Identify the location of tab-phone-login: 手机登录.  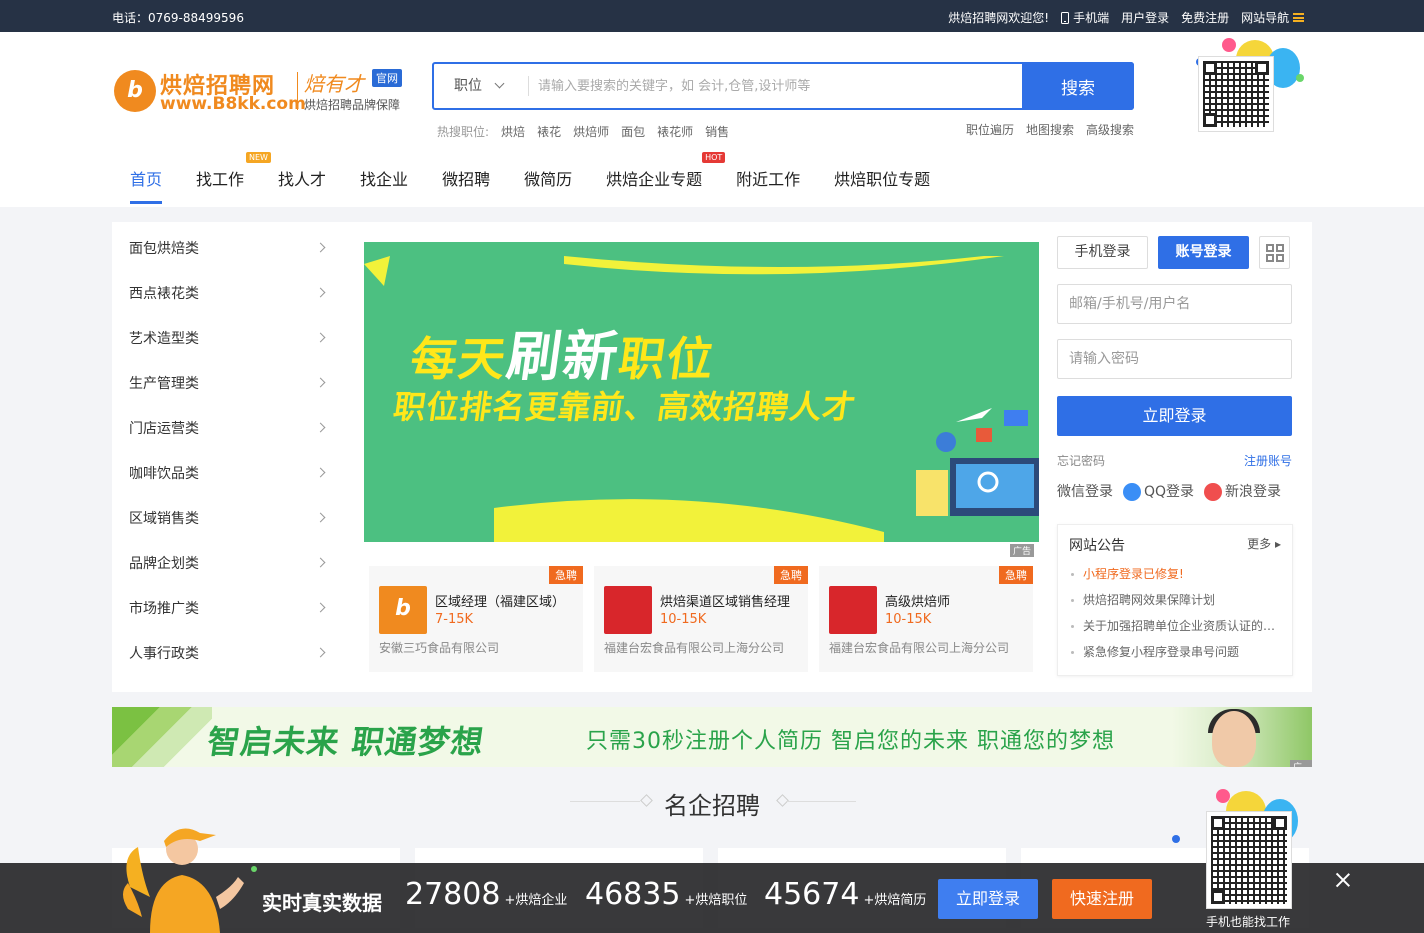
(1102, 252).